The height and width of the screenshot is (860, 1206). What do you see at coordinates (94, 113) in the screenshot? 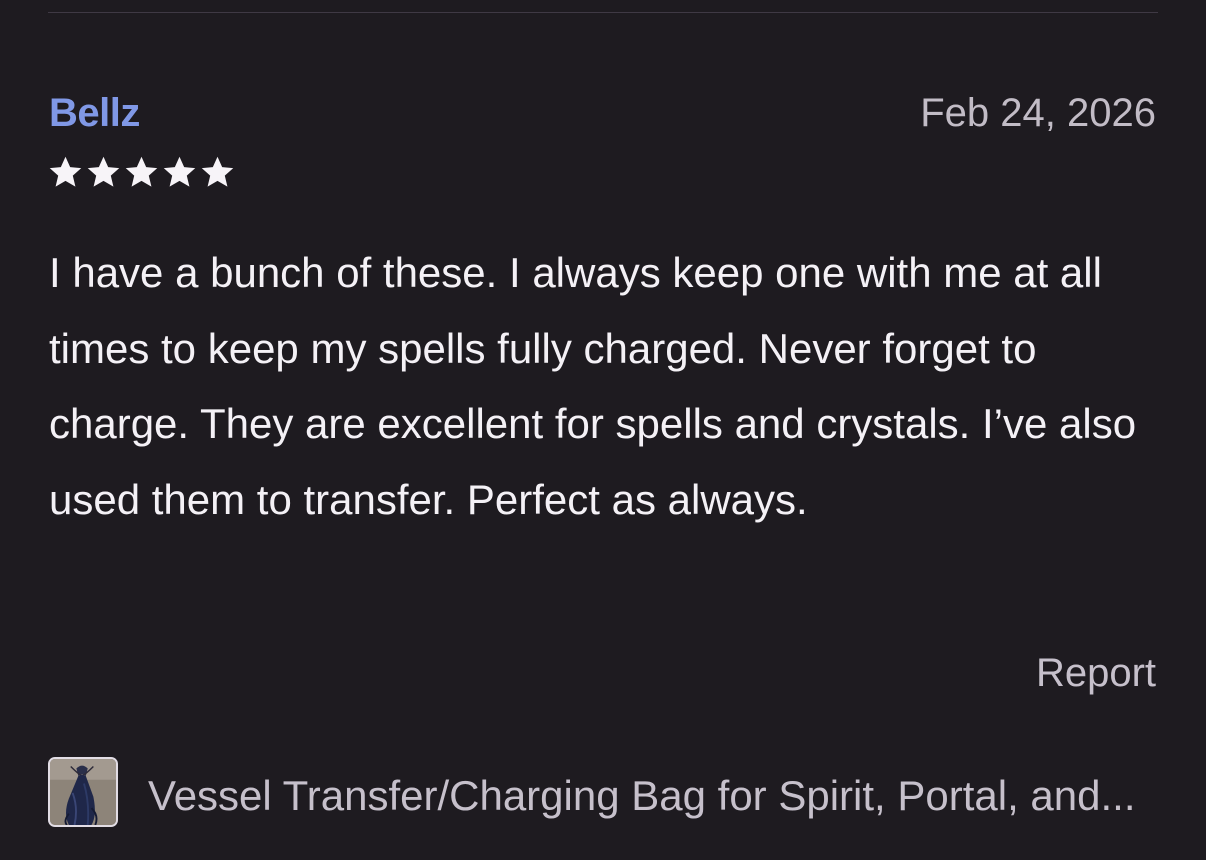
I see `reviewer-name: Bellz` at bounding box center [94, 113].